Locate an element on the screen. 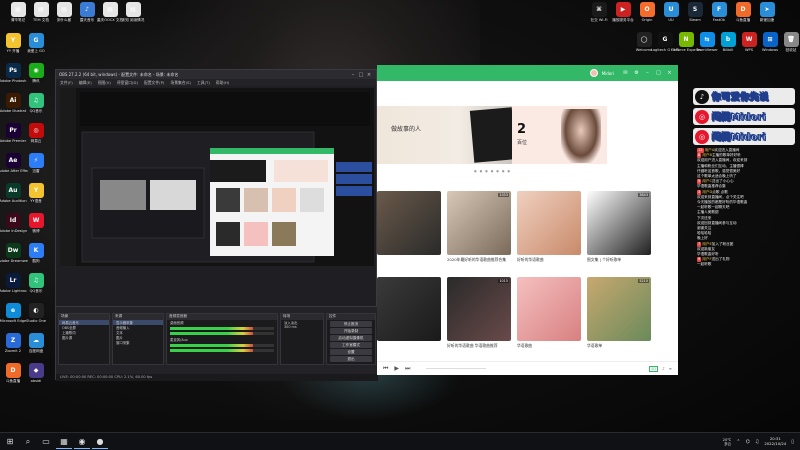 Image resolution: width=800 pixels, height=450 pixels. playlist-title: 华语歌单 is located at coordinates (621, 345).